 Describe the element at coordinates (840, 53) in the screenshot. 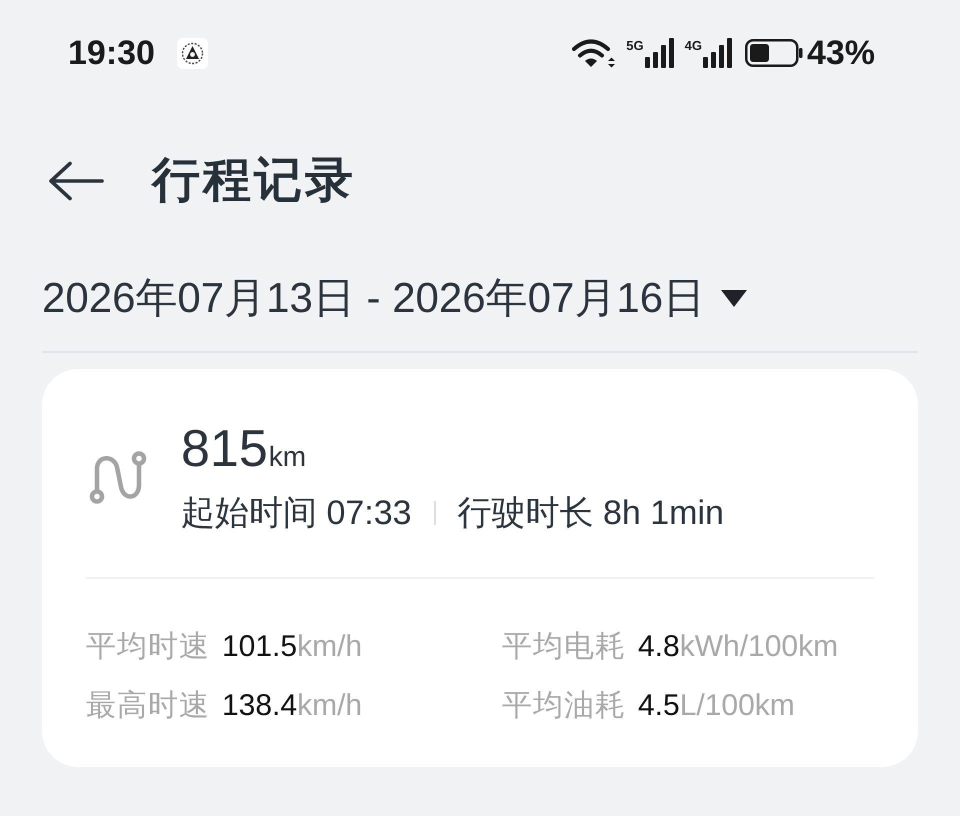

I see `battery-percentage: 43%` at that location.